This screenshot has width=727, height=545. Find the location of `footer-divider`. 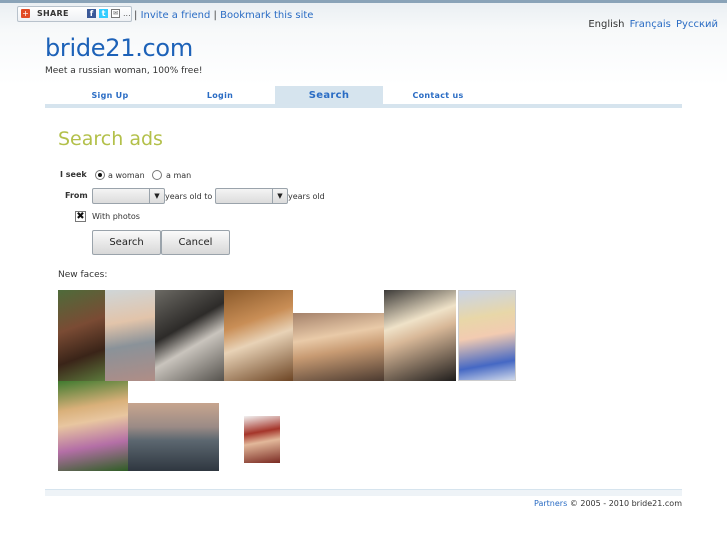

footer-divider is located at coordinates (363, 492).